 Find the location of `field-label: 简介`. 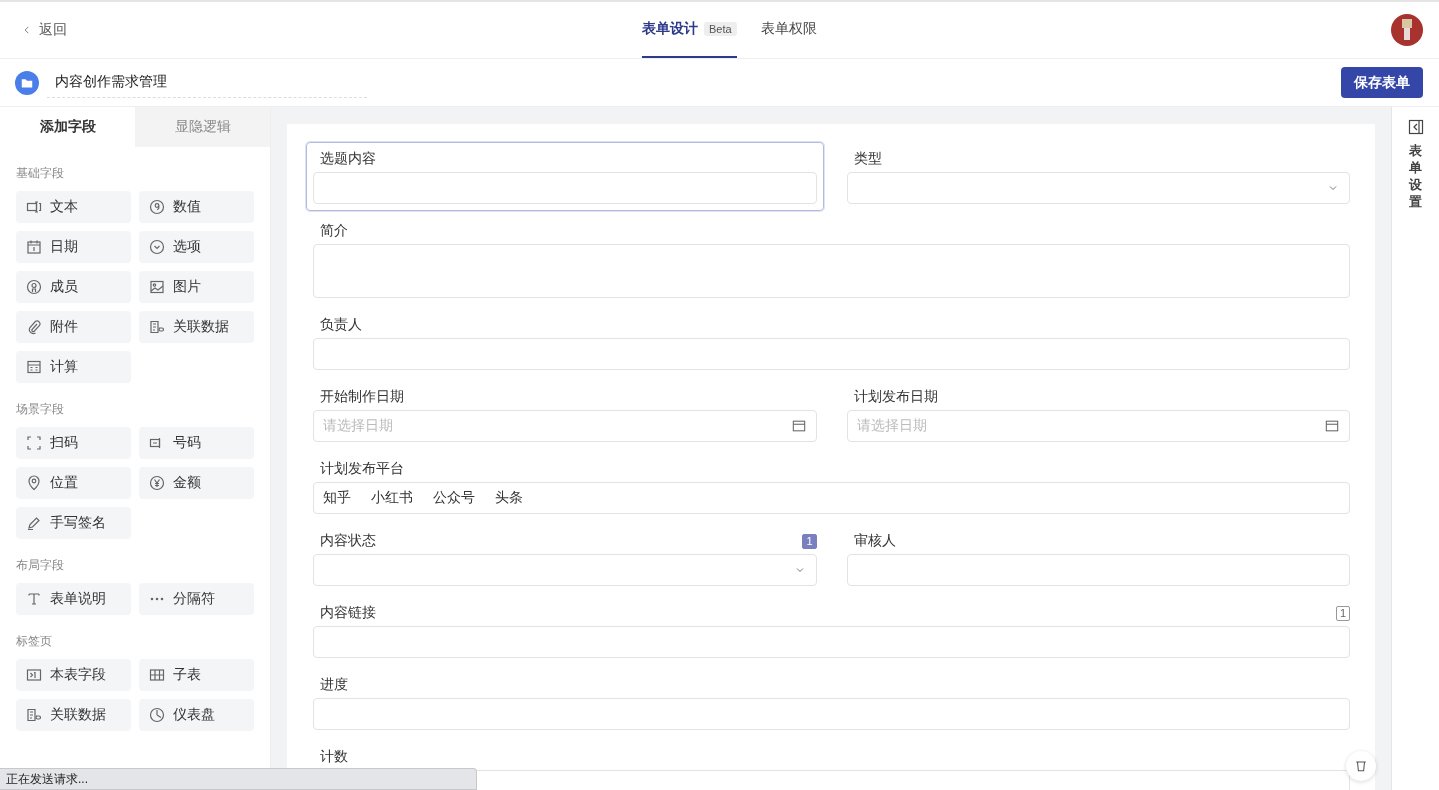

field-label: 简介 is located at coordinates (334, 231).